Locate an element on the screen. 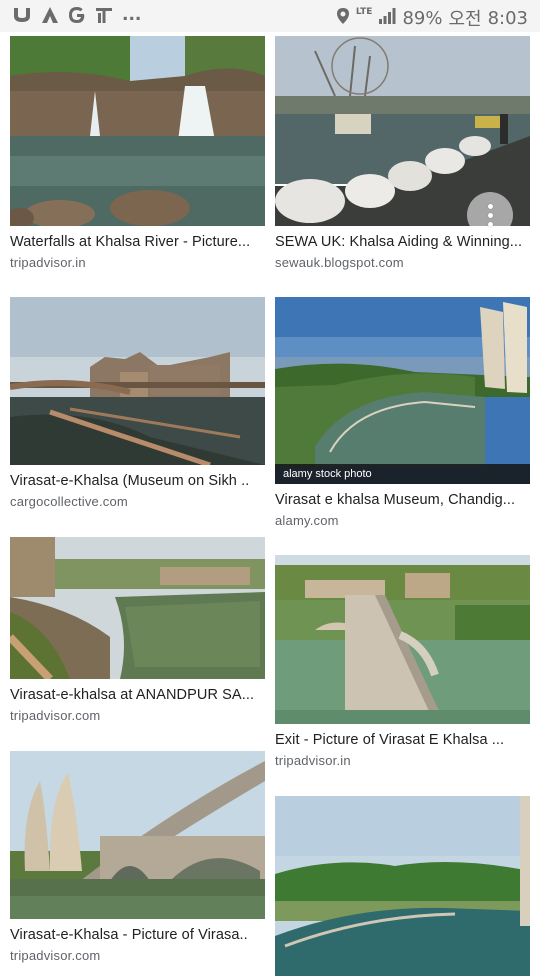  more-options-button is located at coordinates (490, 215).